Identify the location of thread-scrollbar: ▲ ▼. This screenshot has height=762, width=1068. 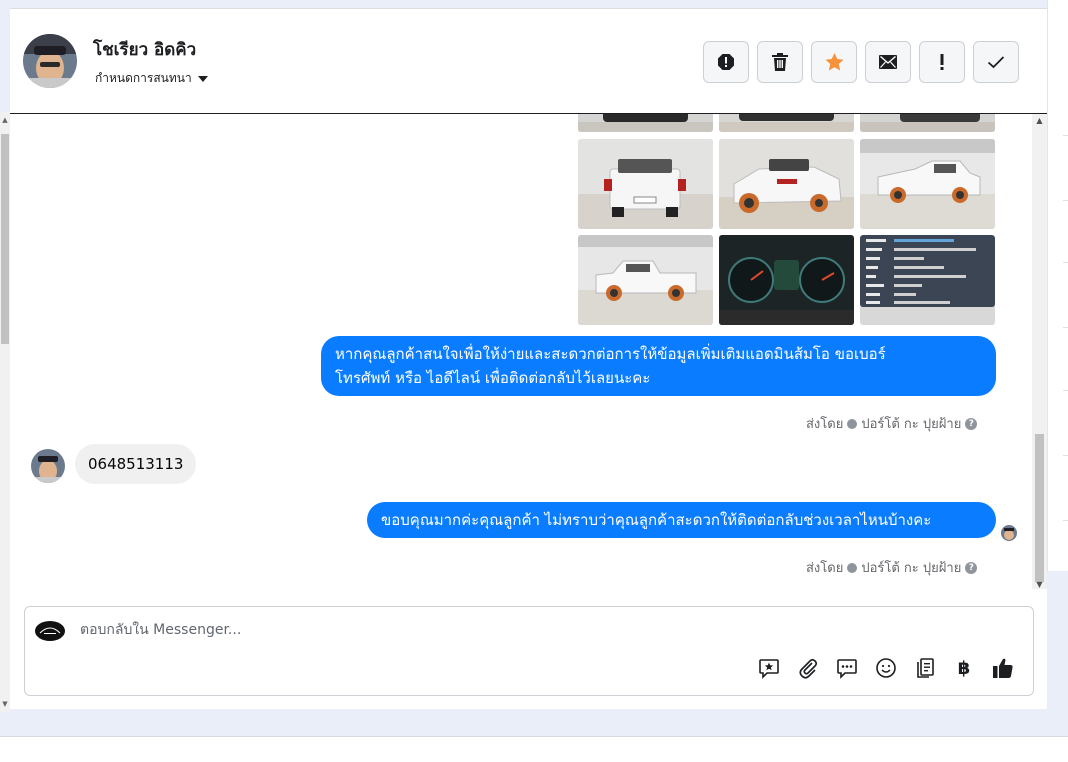
(1039, 351).